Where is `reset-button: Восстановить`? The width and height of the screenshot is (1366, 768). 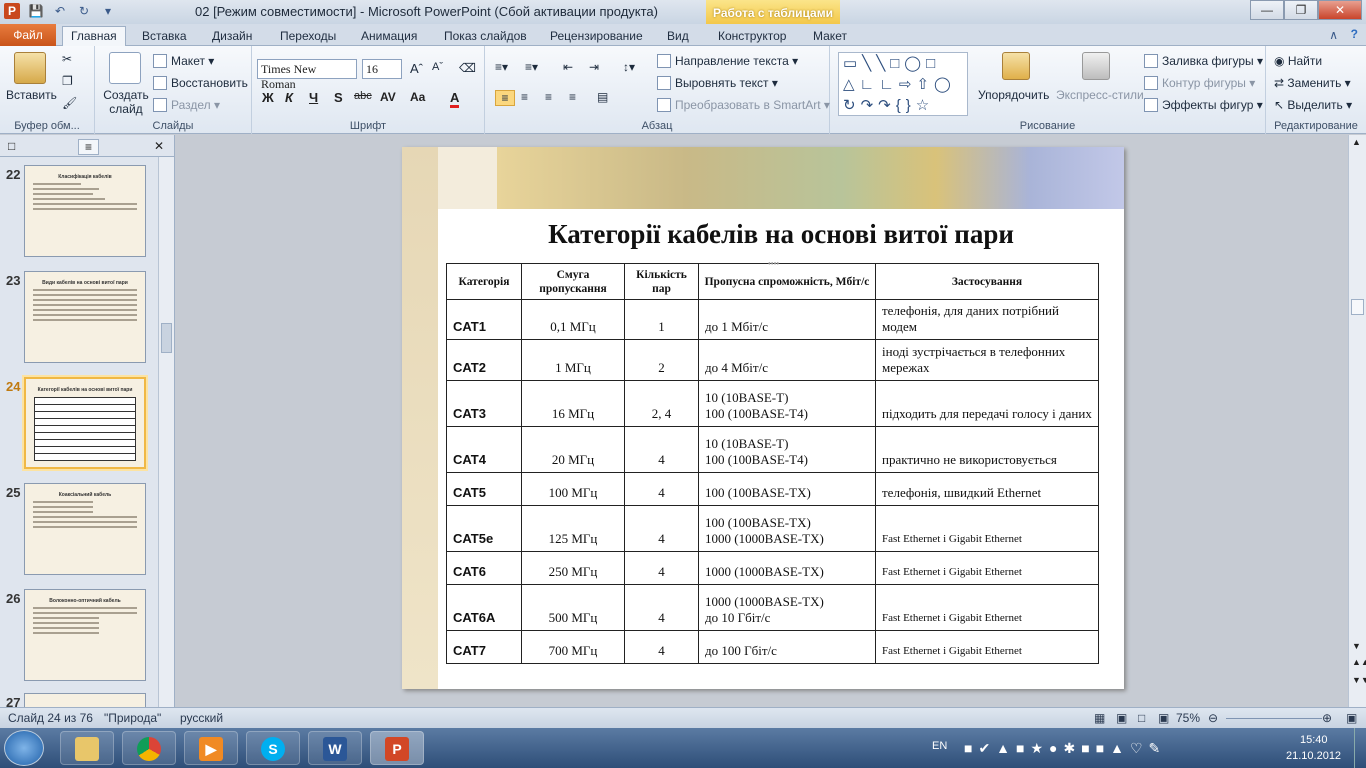
reset-button: Восстановить is located at coordinates (200, 83).